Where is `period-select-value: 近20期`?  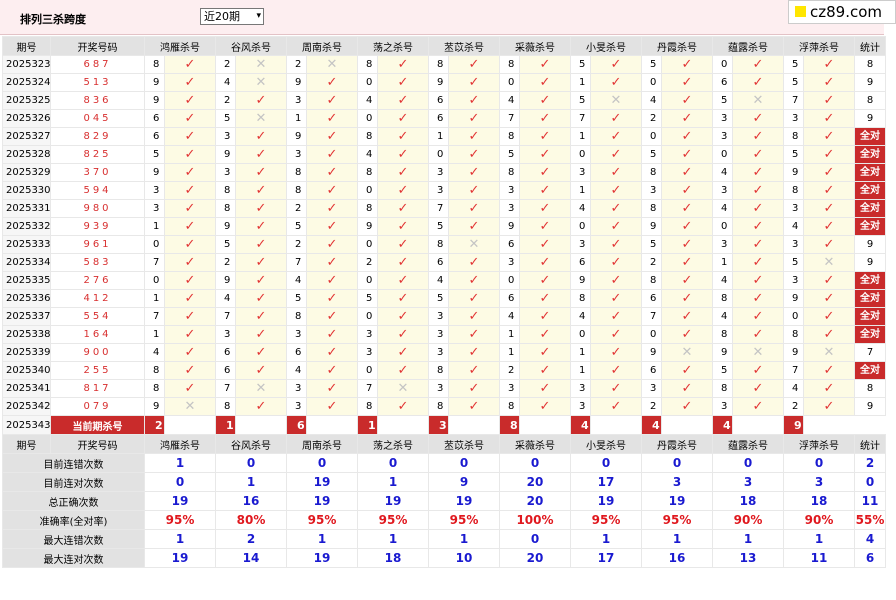
period-select-value: 近20期 is located at coordinates (222, 16).